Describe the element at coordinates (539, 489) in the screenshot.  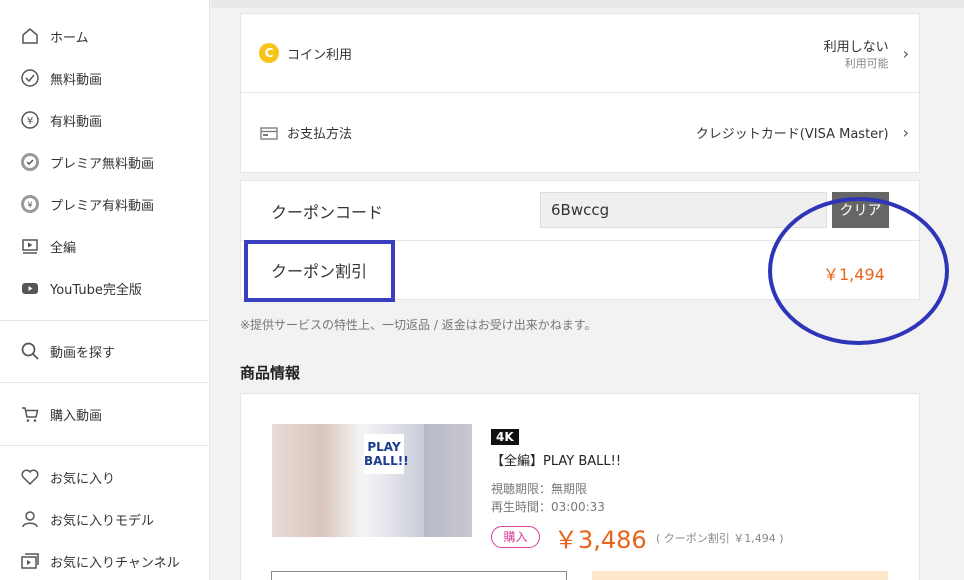
I see `viewing-period: 視聴期限：無期限` at that location.